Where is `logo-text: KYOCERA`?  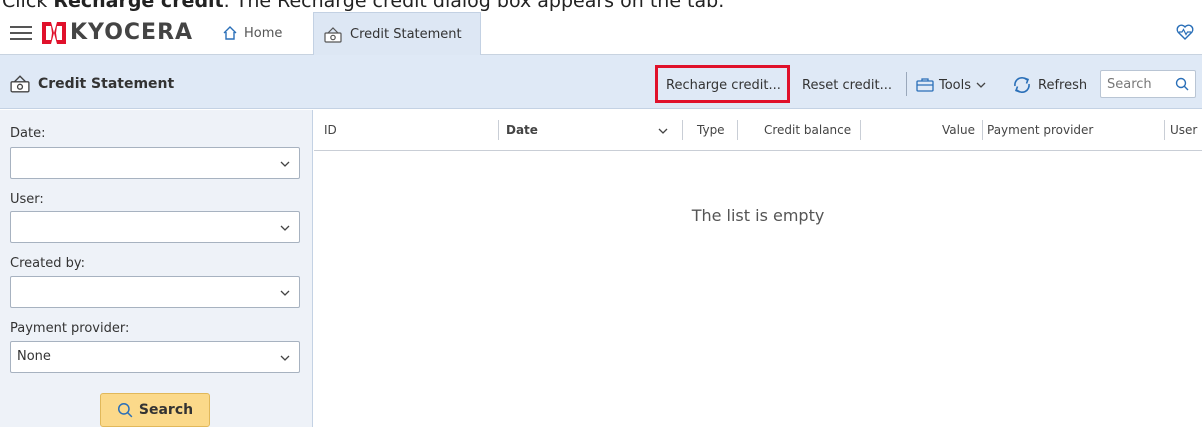 logo-text: KYOCERA is located at coordinates (132, 32).